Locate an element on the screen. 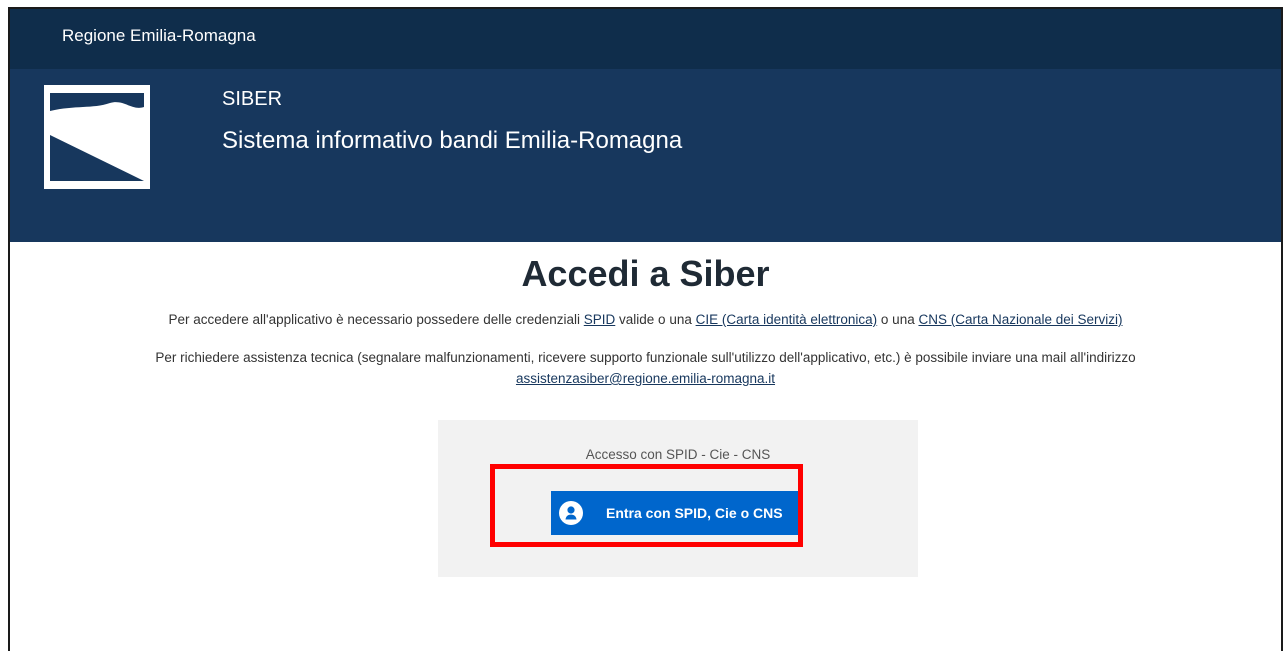 This screenshot has height=651, width=1285. region-logo-icon is located at coordinates (97, 137).